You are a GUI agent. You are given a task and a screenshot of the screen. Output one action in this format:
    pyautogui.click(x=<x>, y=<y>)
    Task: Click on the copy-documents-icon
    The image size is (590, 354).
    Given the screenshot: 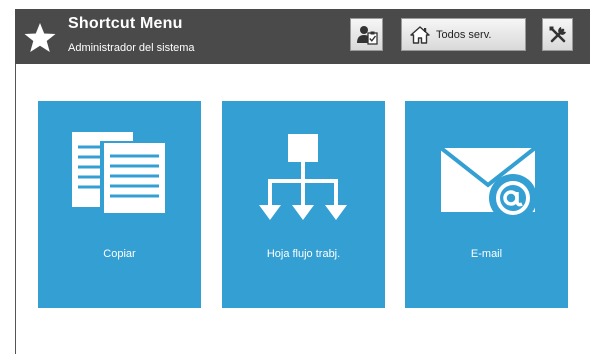 What is the action you would take?
    pyautogui.click(x=119, y=173)
    